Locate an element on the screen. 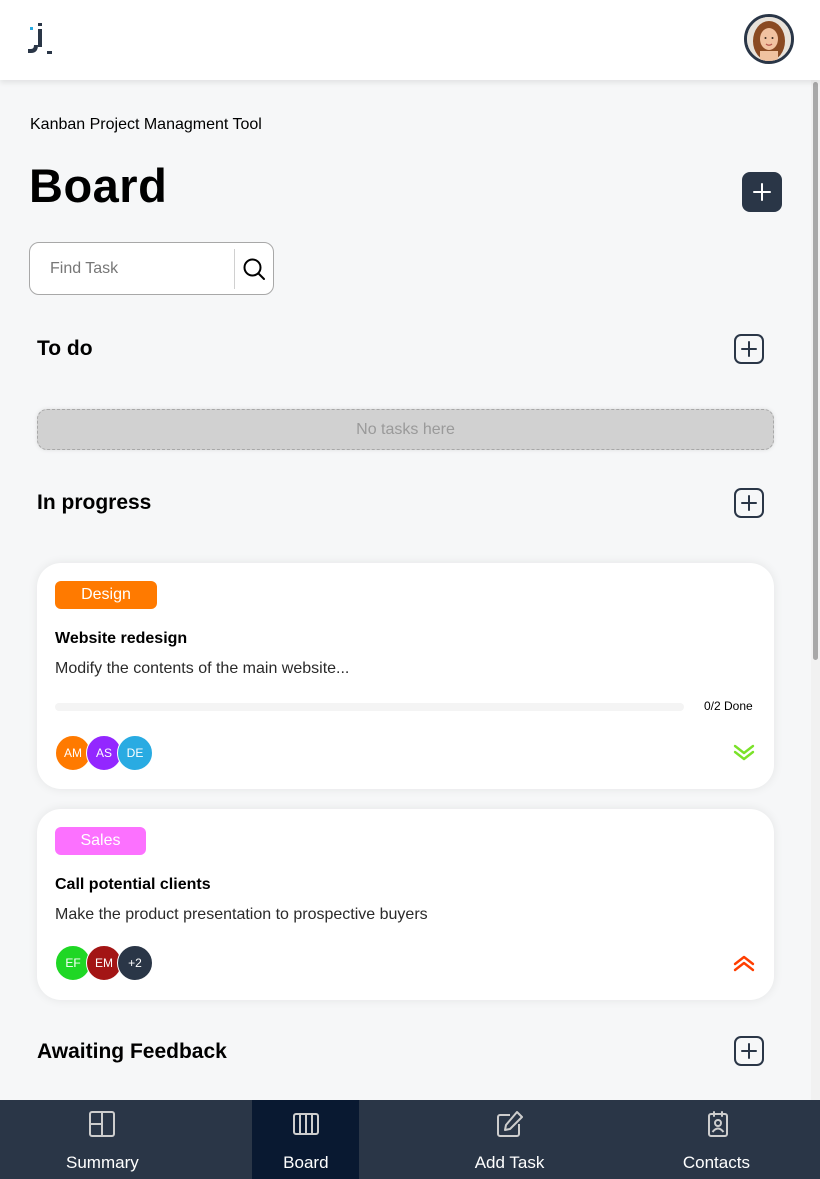 The height and width of the screenshot is (1179, 820). nav-label: Add Task is located at coordinates (509, 1162).